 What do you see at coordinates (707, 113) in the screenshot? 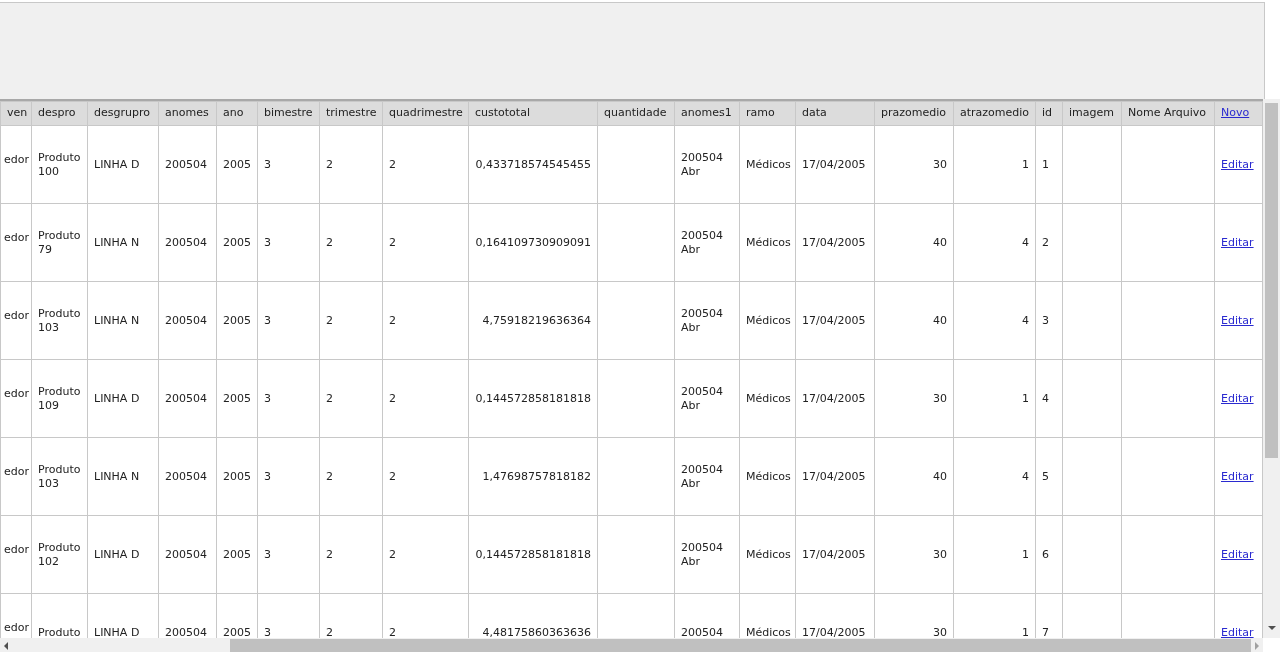
I see `column-header: anomes1` at bounding box center [707, 113].